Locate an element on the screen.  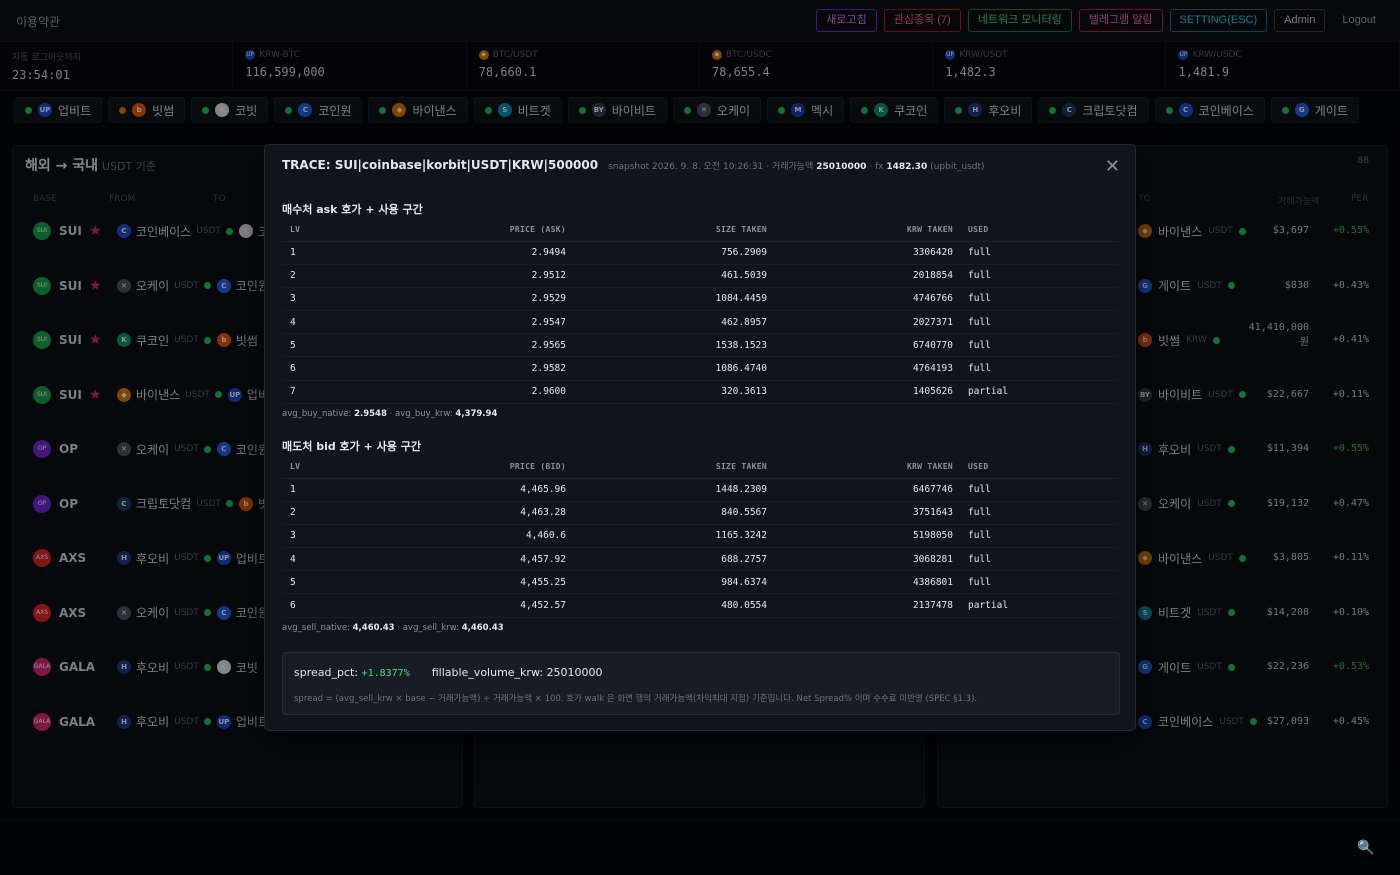
krw-cell: 4386801 is located at coordinates (860, 582).